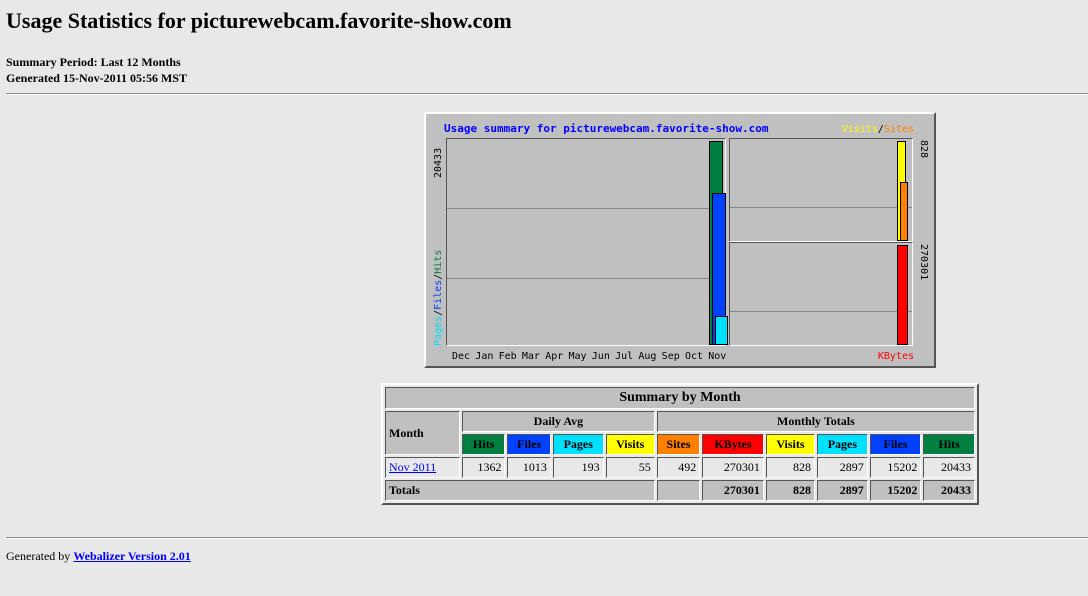 This screenshot has height=596, width=1088. I want to click on month-cell: Nov 2011, so click(422, 467).